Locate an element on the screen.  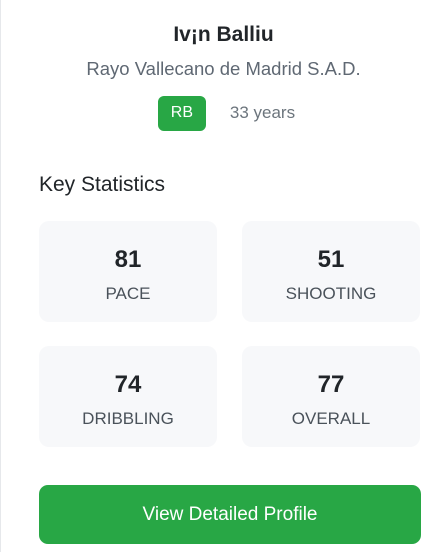
stat-value: 81 is located at coordinates (128, 259).